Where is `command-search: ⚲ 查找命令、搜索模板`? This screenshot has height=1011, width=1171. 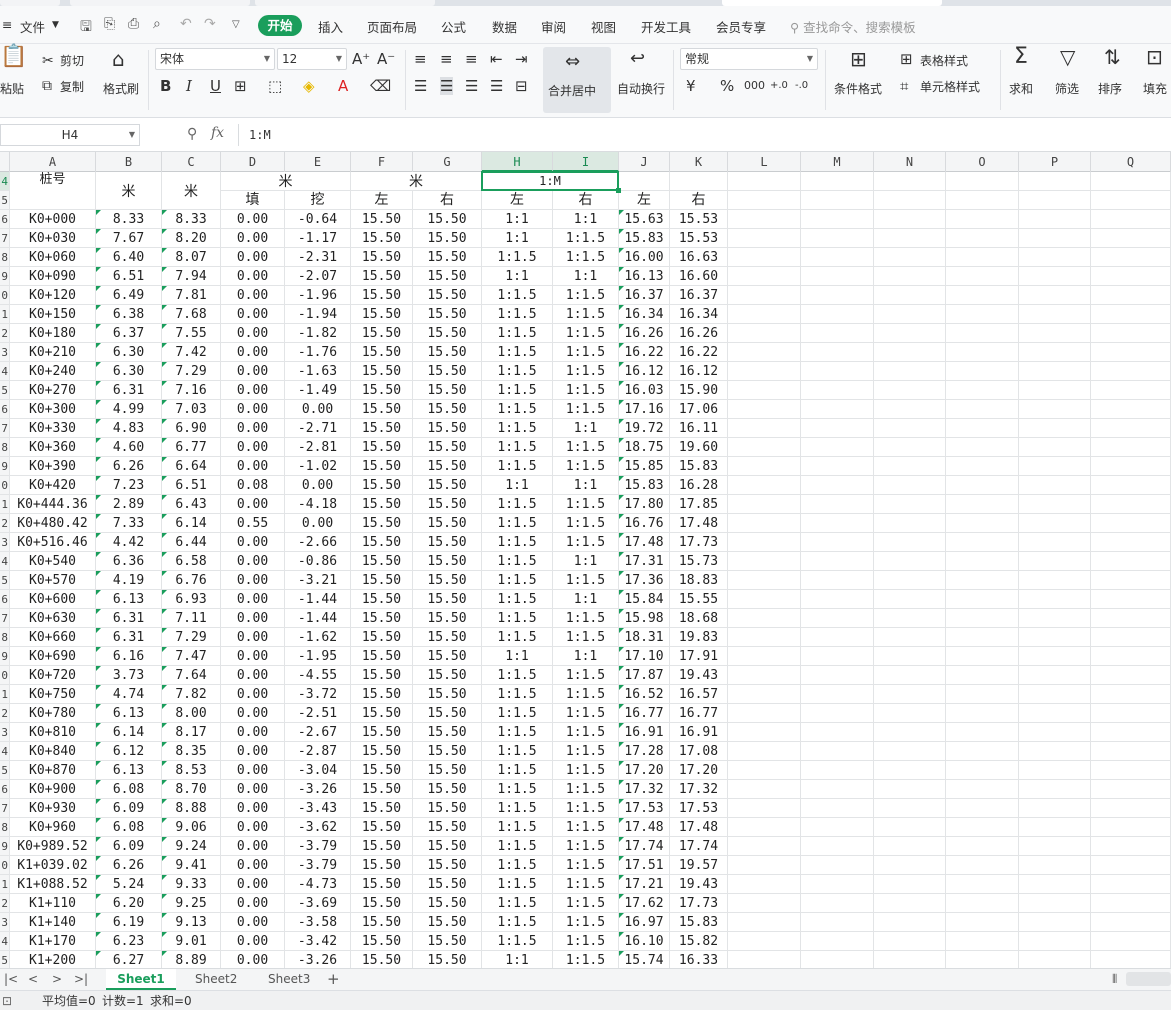
command-search: ⚲ 查找命令、搜索模板 is located at coordinates (853, 26).